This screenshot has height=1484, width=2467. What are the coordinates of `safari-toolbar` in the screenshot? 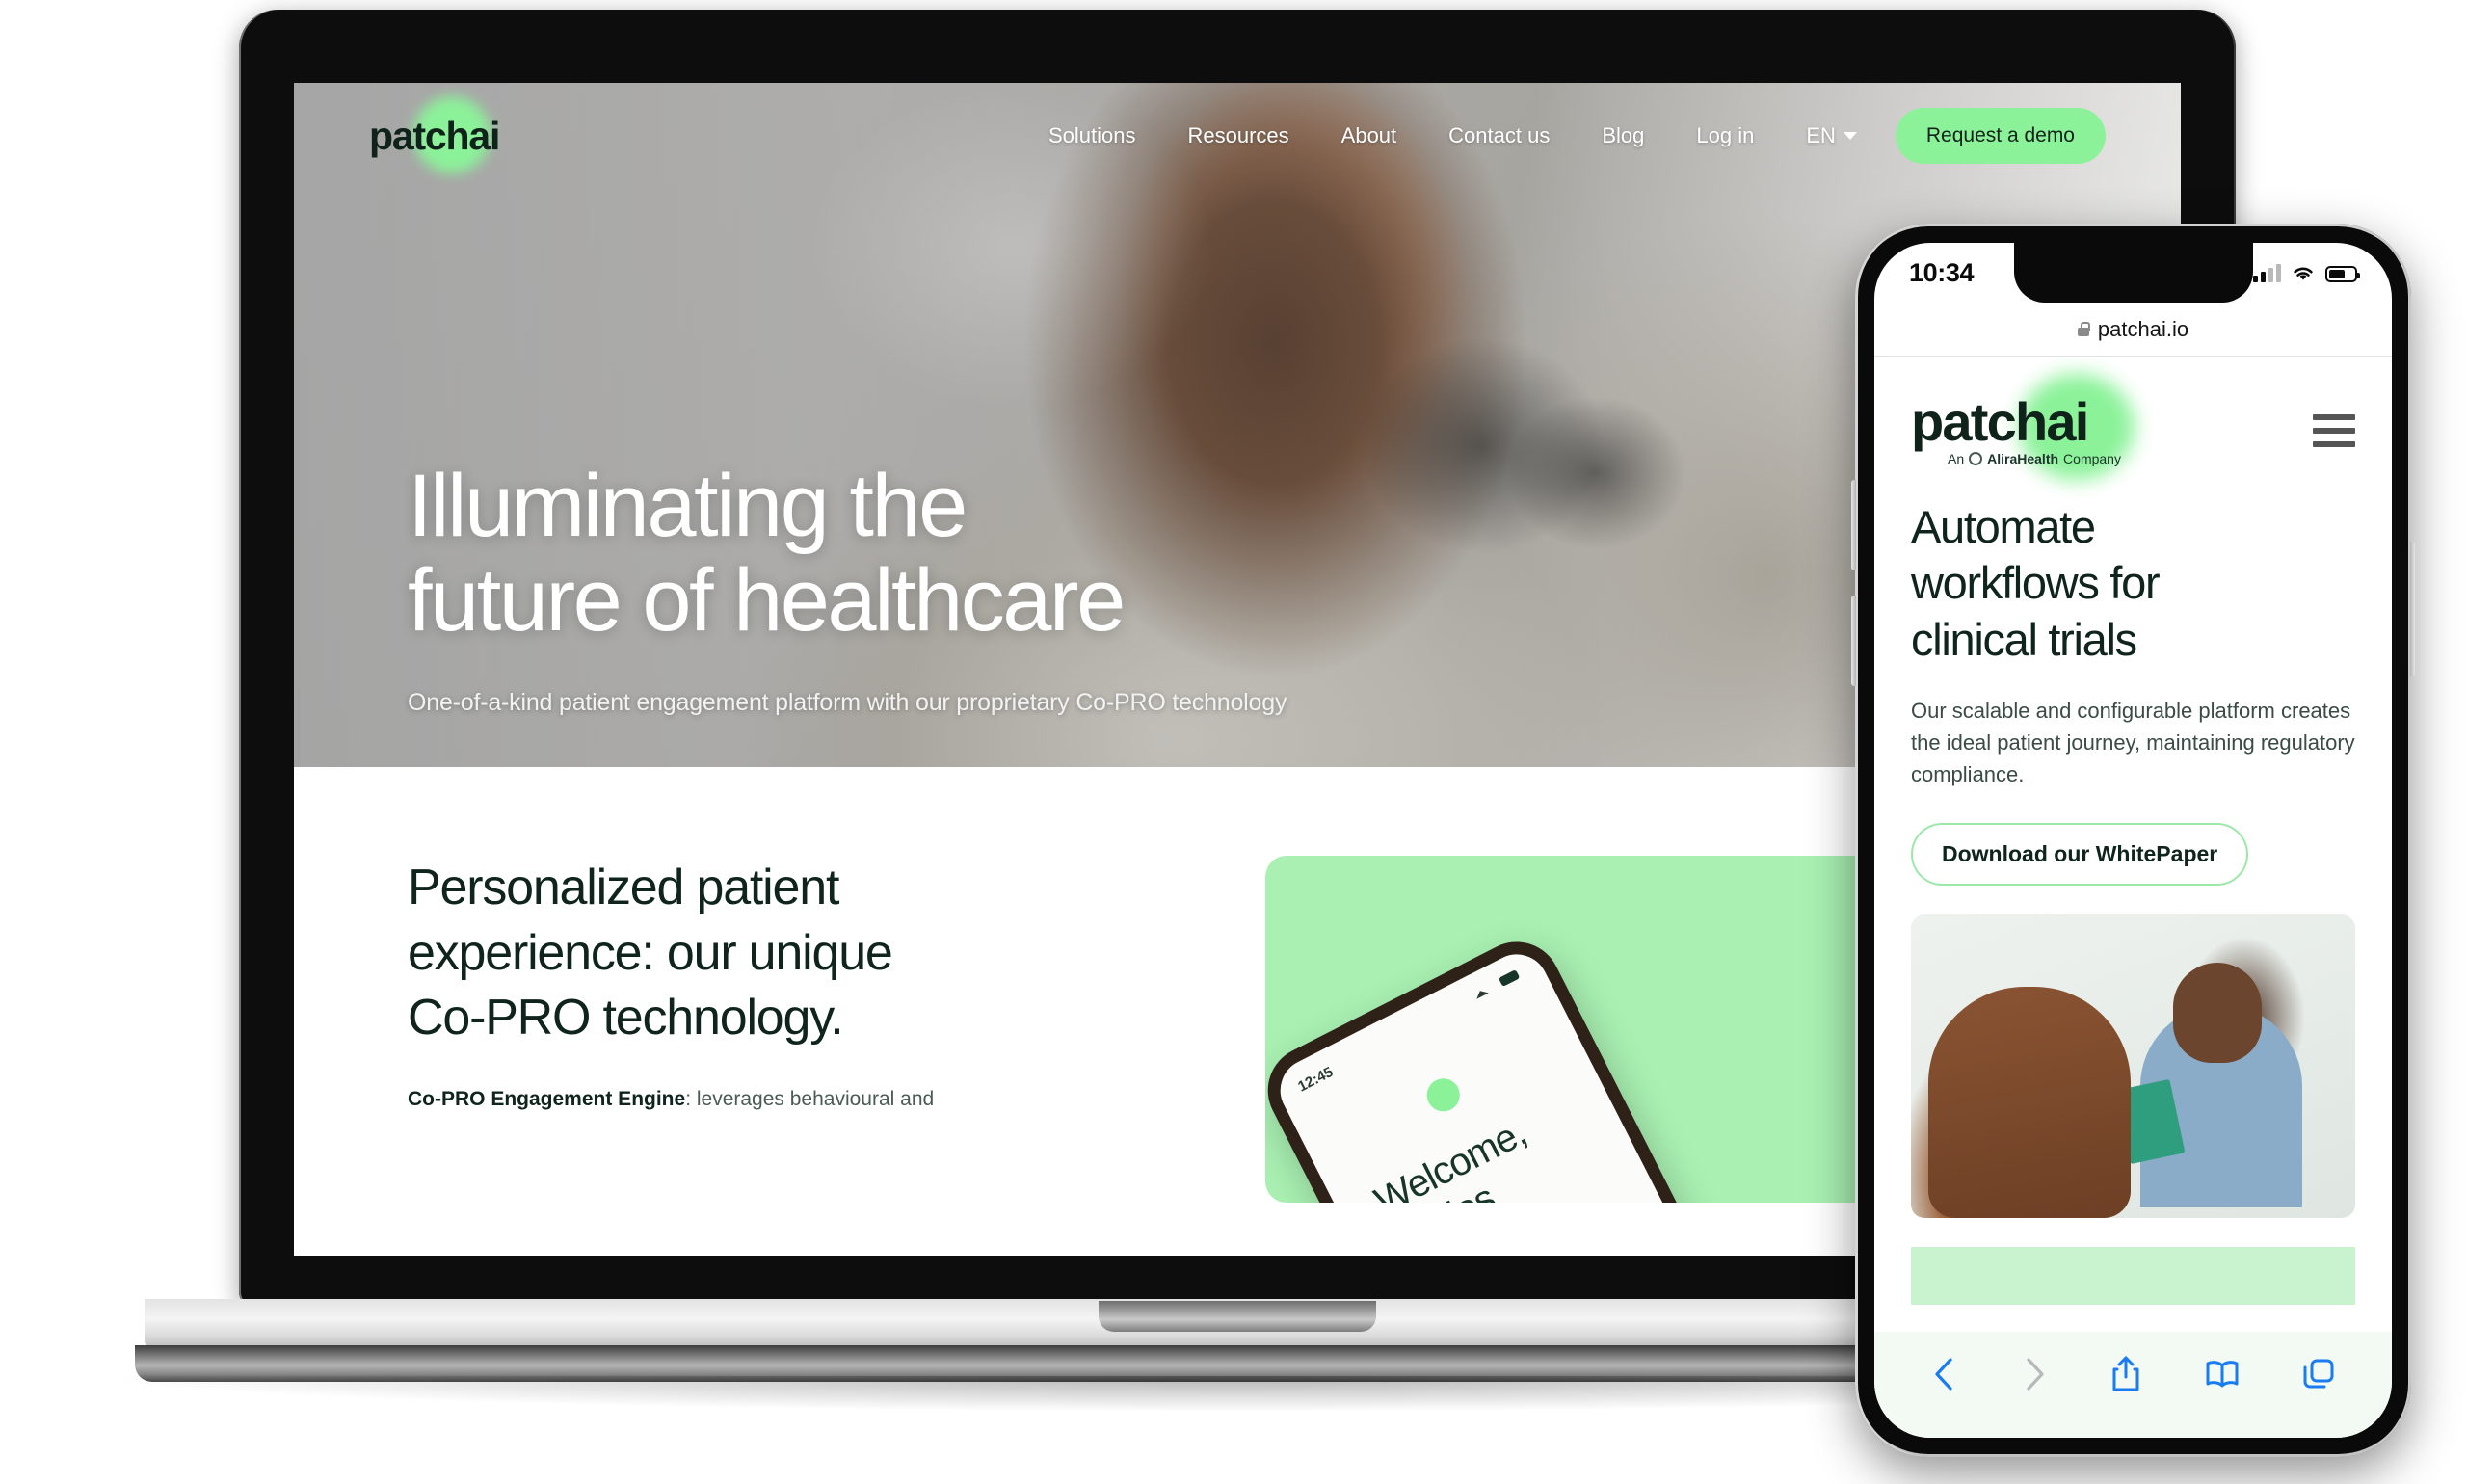 It's located at (2133, 1385).